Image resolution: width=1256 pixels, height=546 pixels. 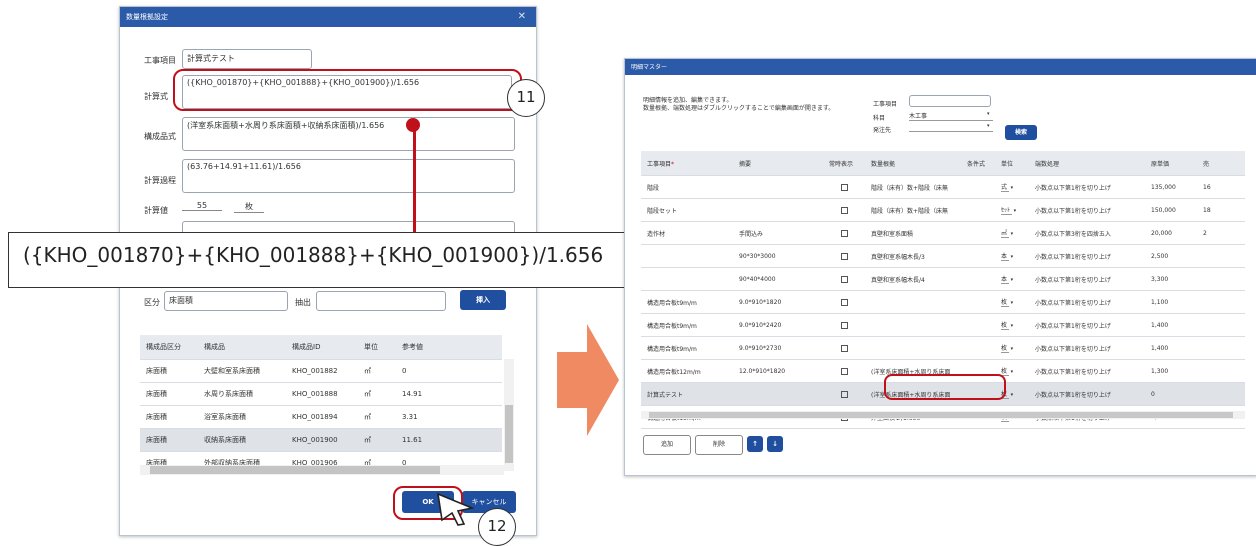 I want to click on master-horizontal-scrollbar, so click(x=943, y=415).